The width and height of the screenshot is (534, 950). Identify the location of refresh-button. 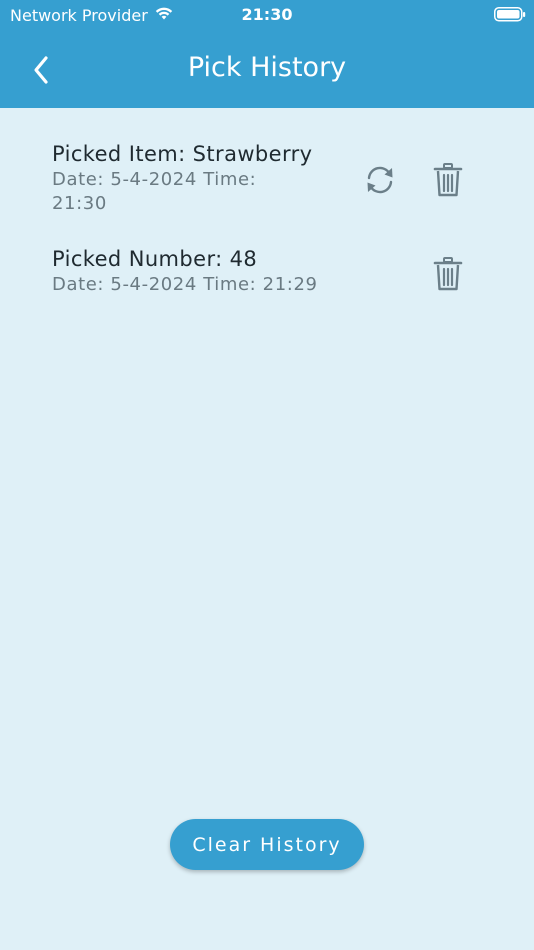
(380, 180).